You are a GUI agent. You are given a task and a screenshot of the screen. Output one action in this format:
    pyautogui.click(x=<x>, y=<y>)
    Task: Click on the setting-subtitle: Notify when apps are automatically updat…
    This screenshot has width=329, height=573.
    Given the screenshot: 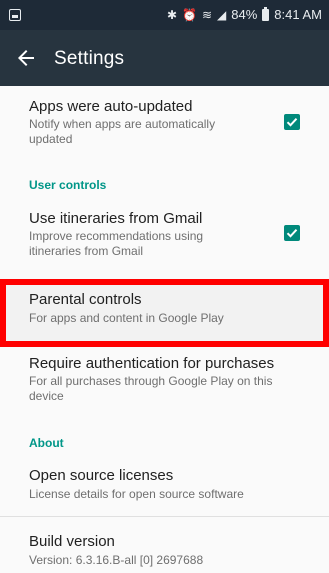 What is the action you would take?
    pyautogui.click(x=122, y=131)
    